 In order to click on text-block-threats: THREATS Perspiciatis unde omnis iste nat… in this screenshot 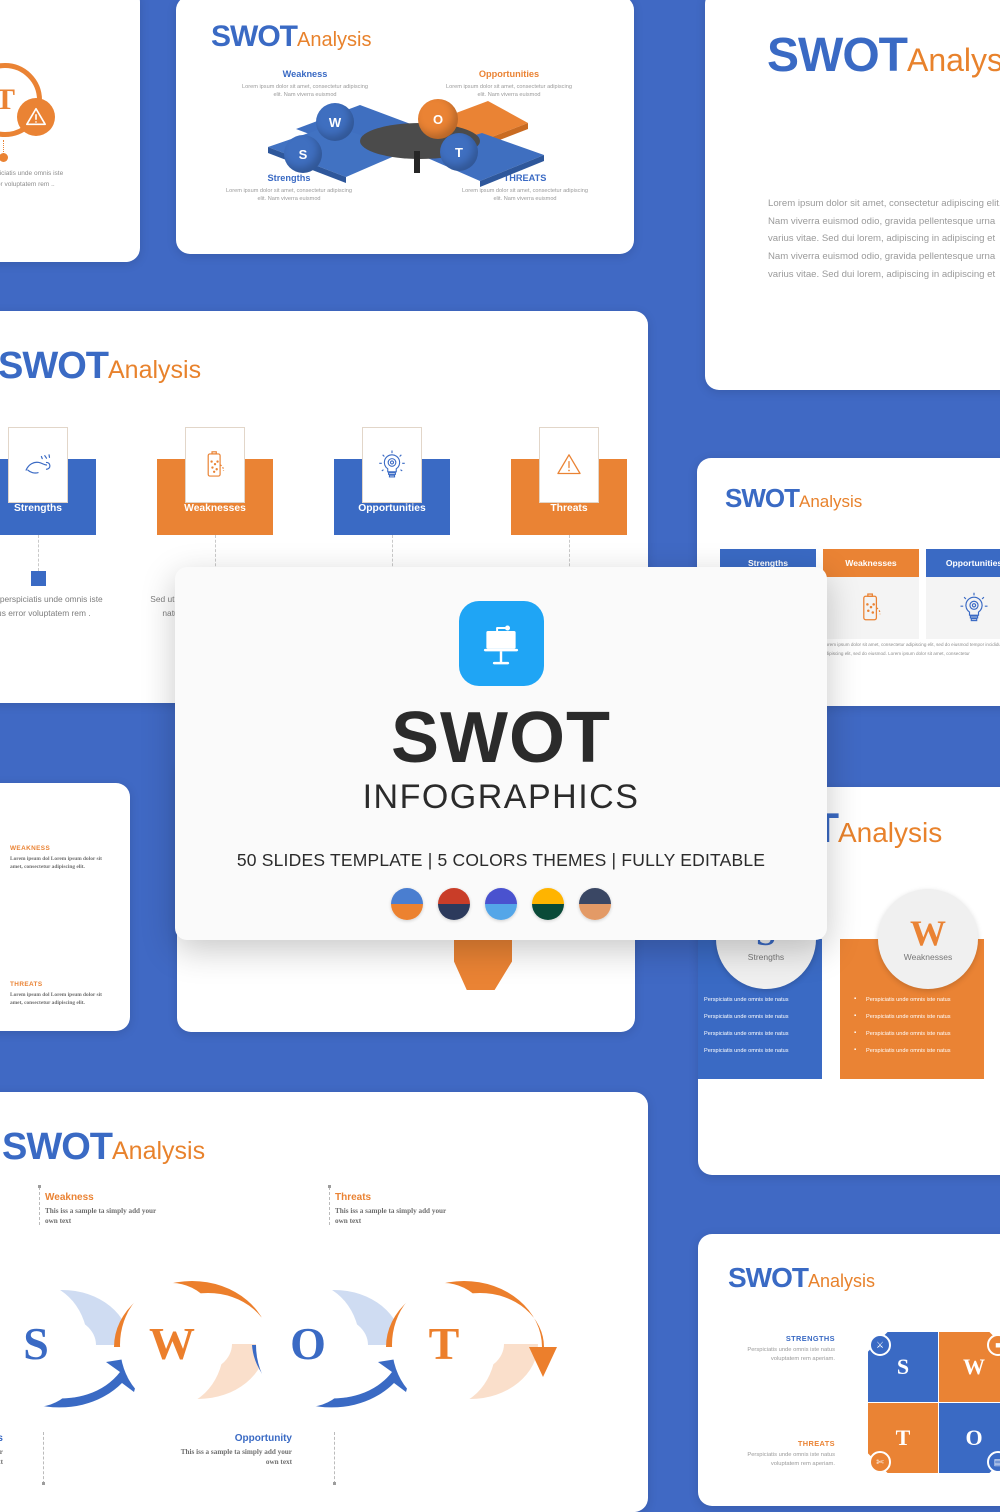, I will do `click(782, 1454)`.